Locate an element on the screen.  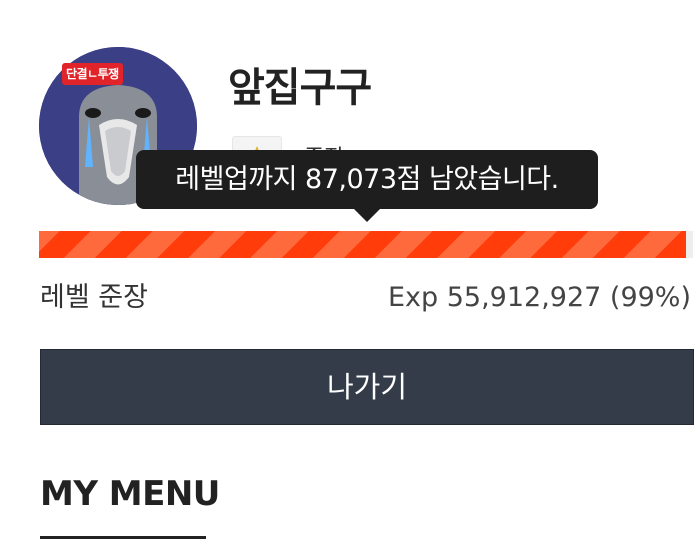
exp-label: Exp 55,912,927 (99%) is located at coordinates (539, 297).